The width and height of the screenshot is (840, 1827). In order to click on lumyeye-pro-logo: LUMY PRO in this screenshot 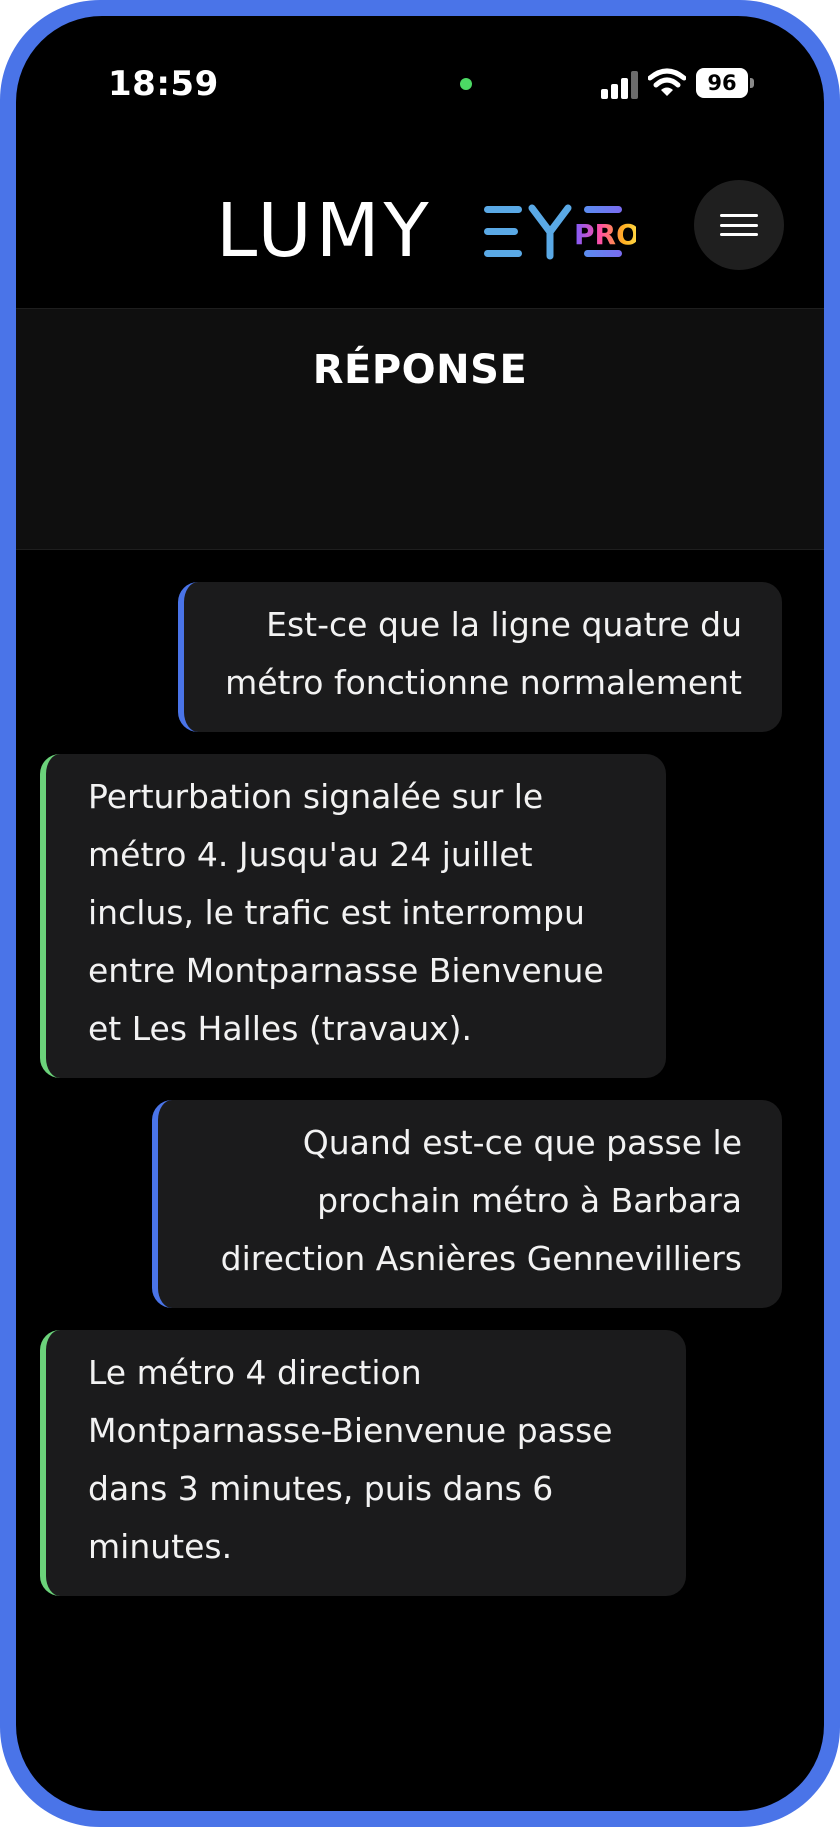, I will do `click(426, 228)`.